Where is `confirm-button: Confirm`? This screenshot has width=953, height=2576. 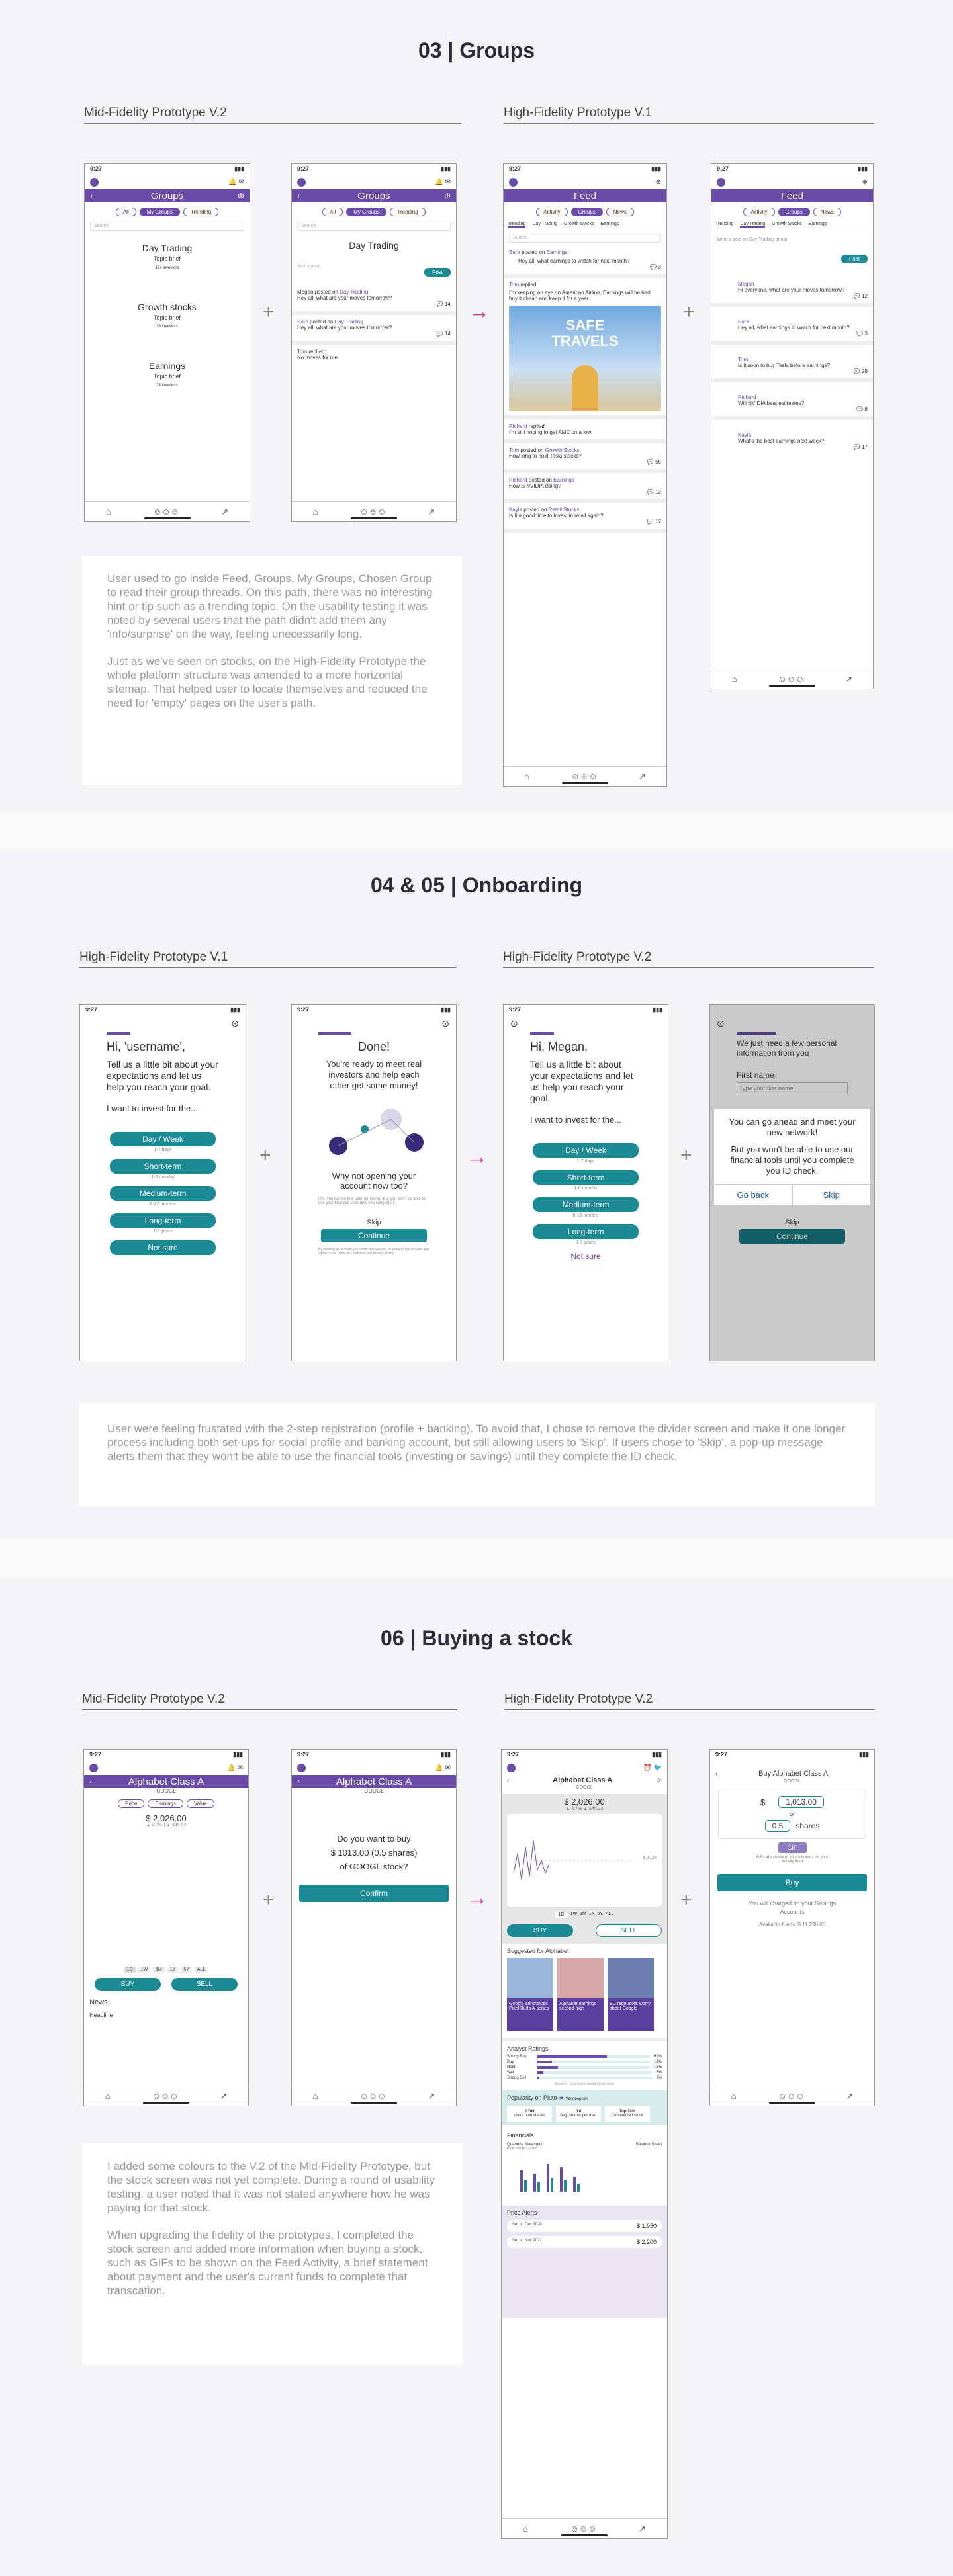 confirm-button: Confirm is located at coordinates (374, 1893).